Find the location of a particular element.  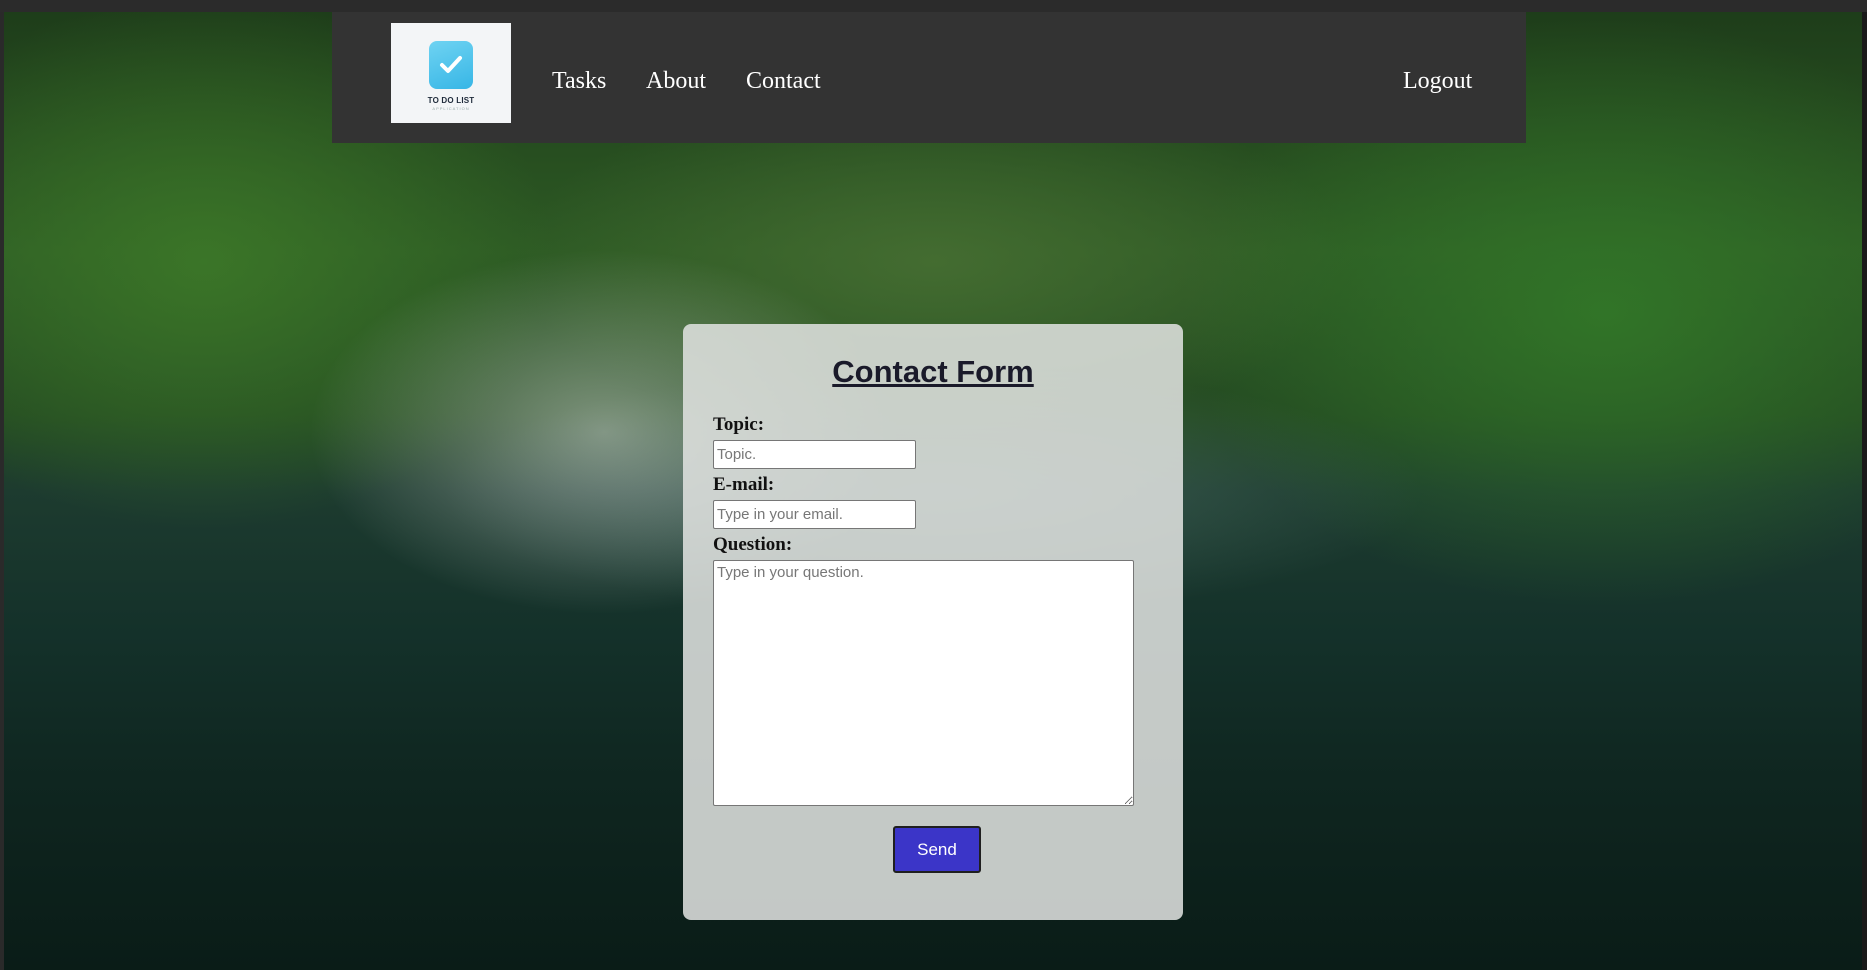

nav-link-tasks: Tasks is located at coordinates (579, 81).